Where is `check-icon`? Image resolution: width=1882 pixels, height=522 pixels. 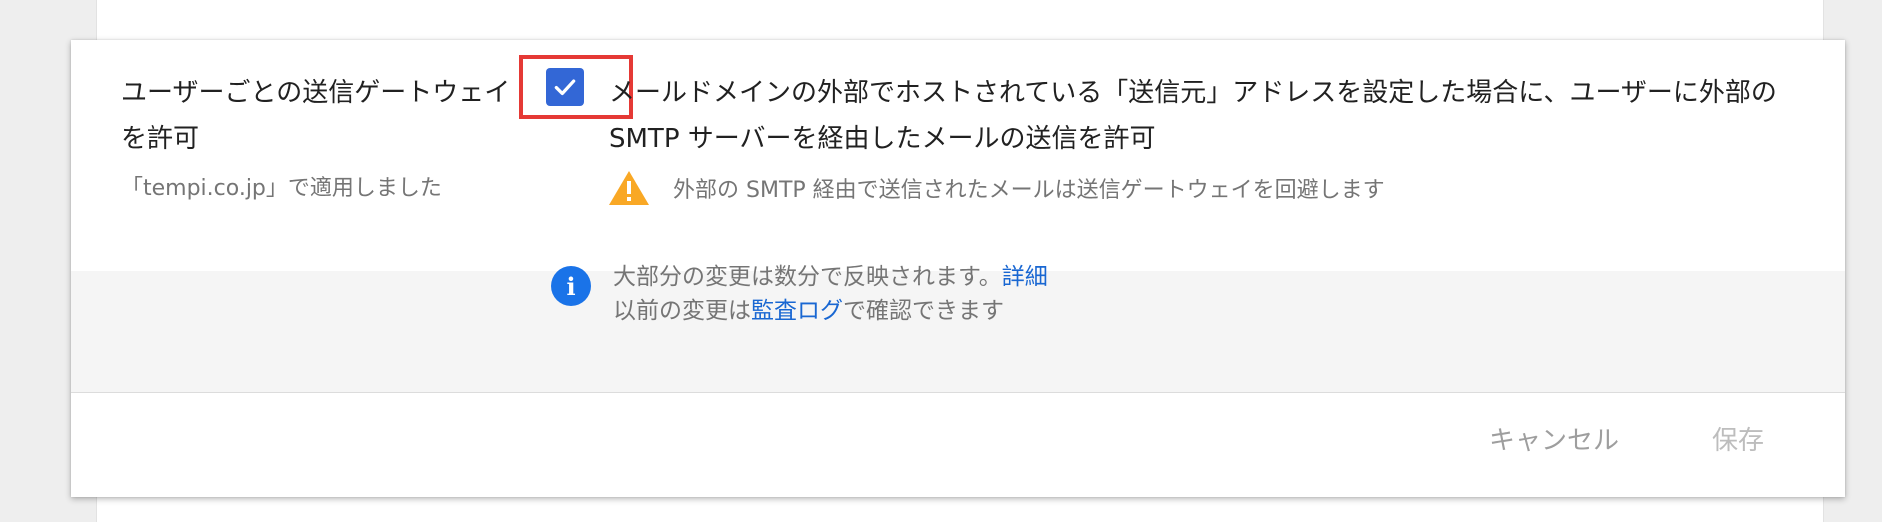
check-icon is located at coordinates (565, 87).